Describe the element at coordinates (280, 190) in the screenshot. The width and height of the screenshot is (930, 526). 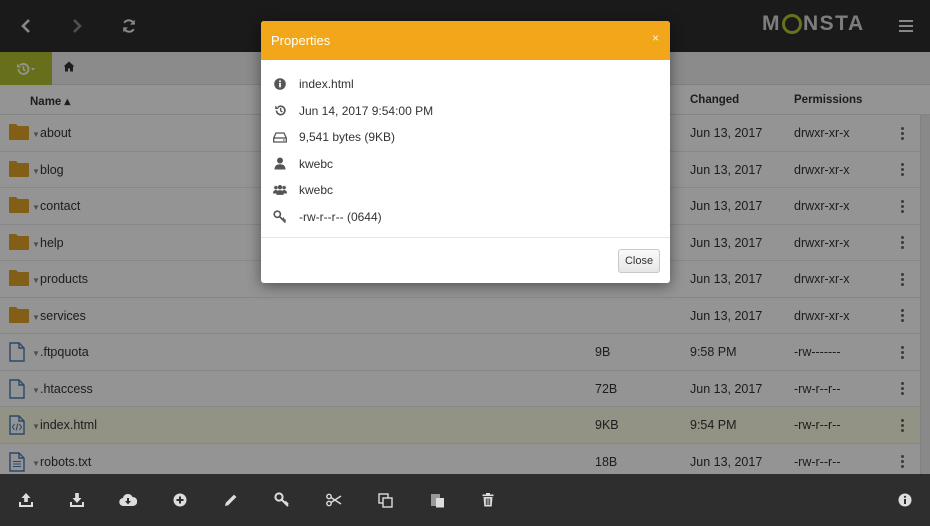
I see `group-icon` at that location.